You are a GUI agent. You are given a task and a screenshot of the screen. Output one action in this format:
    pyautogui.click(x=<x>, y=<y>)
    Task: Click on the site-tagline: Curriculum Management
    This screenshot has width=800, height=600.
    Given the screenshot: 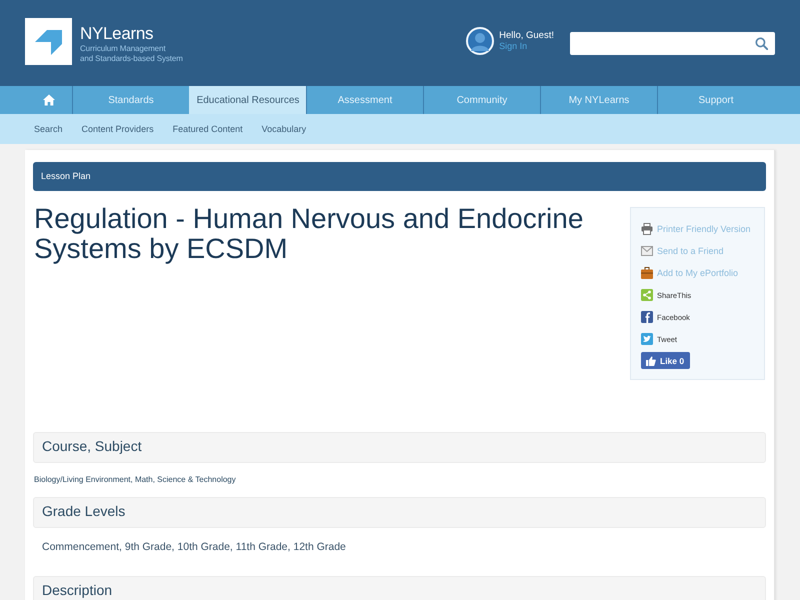 What is the action you would take?
    pyautogui.click(x=123, y=49)
    